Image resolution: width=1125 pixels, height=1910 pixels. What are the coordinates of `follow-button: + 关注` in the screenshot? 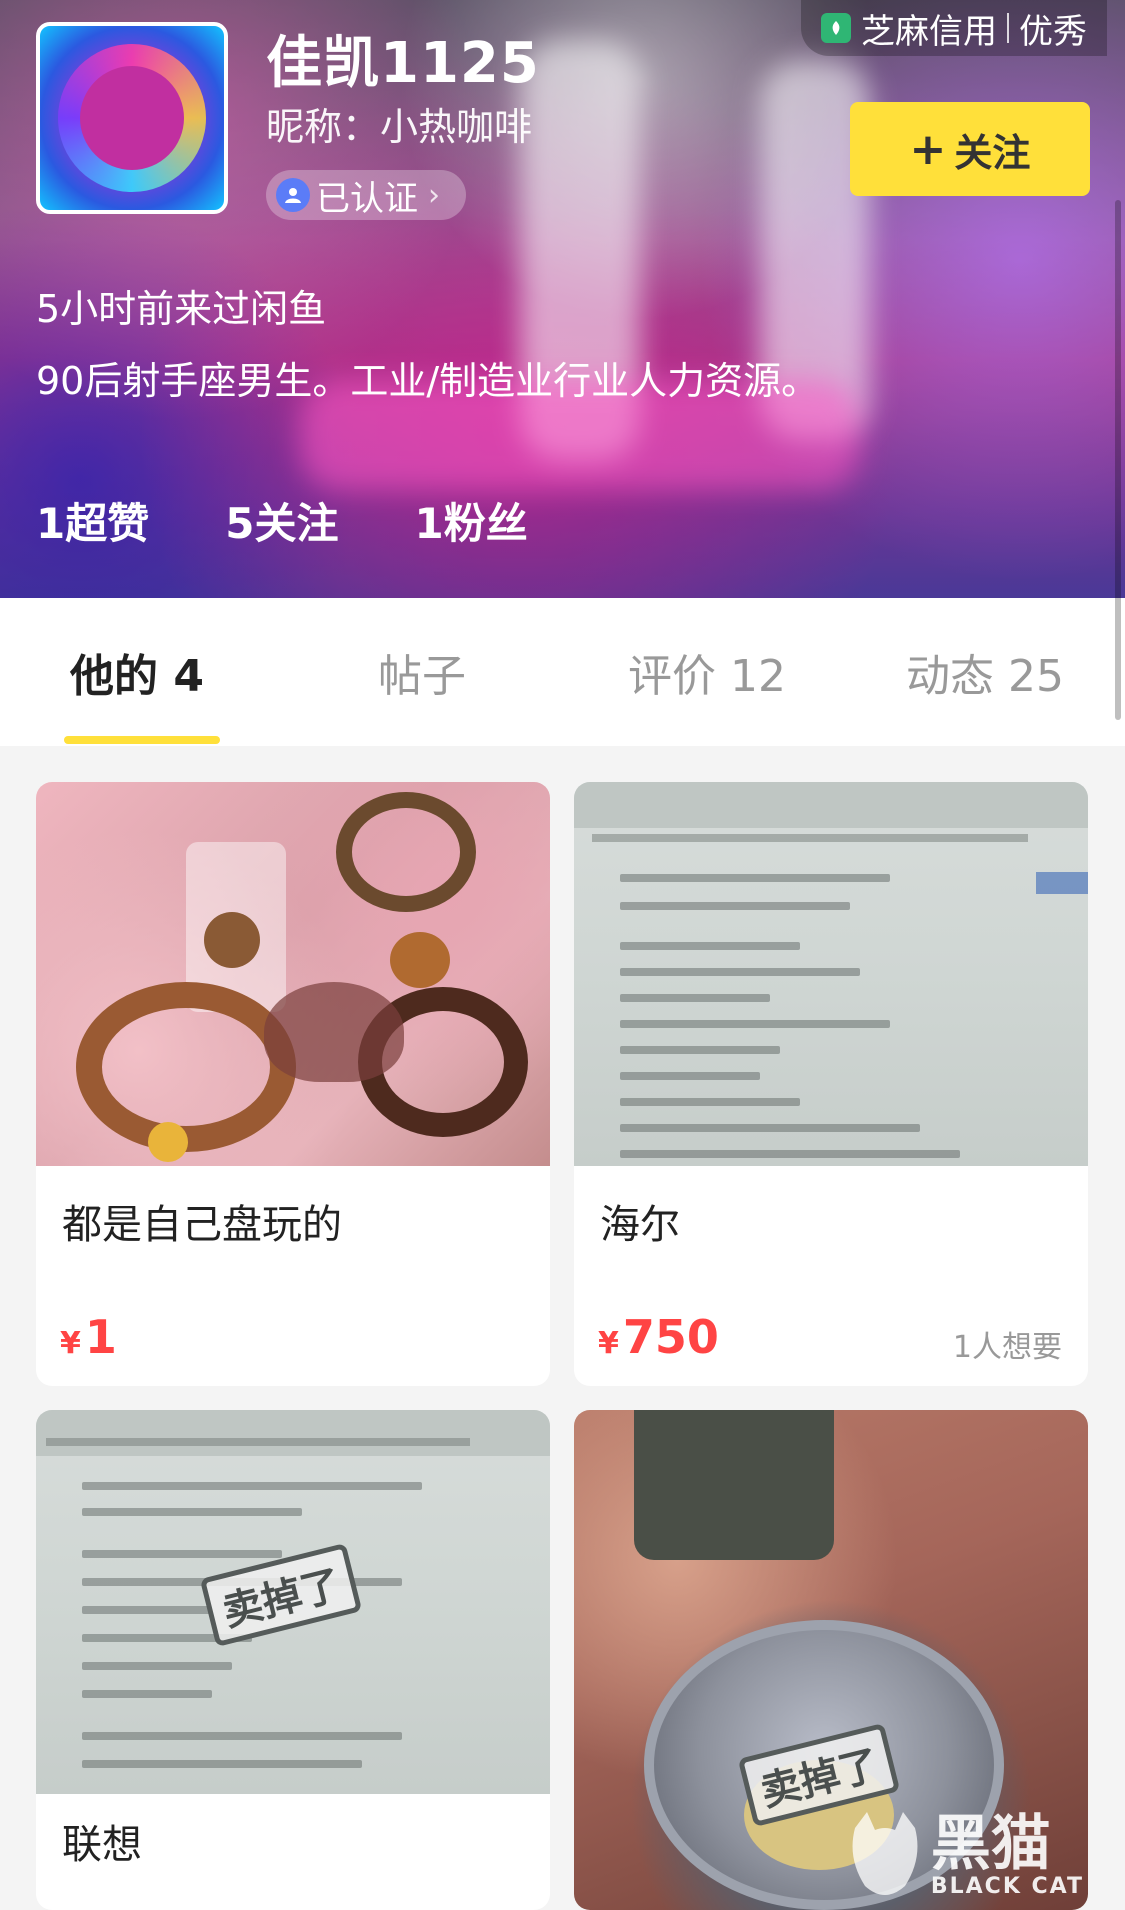 It's located at (970, 149).